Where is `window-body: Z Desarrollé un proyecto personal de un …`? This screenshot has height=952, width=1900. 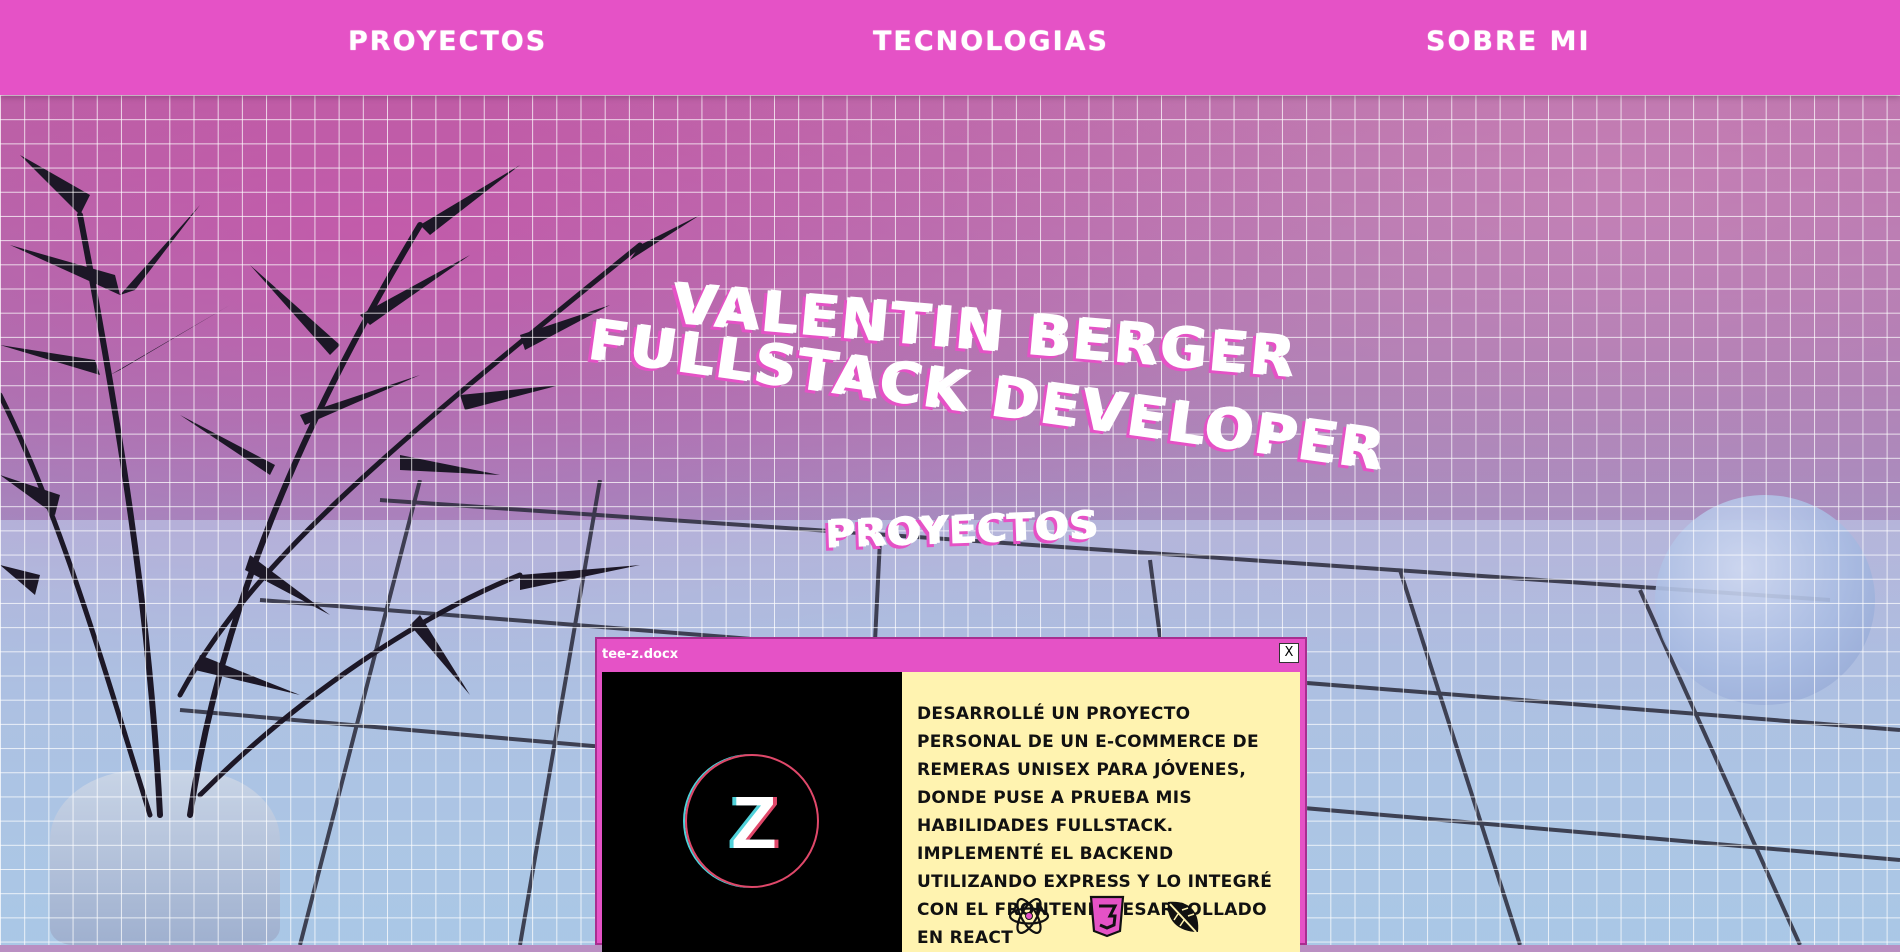 window-body: Z Desarrollé un proyecto personal de un … is located at coordinates (951, 812).